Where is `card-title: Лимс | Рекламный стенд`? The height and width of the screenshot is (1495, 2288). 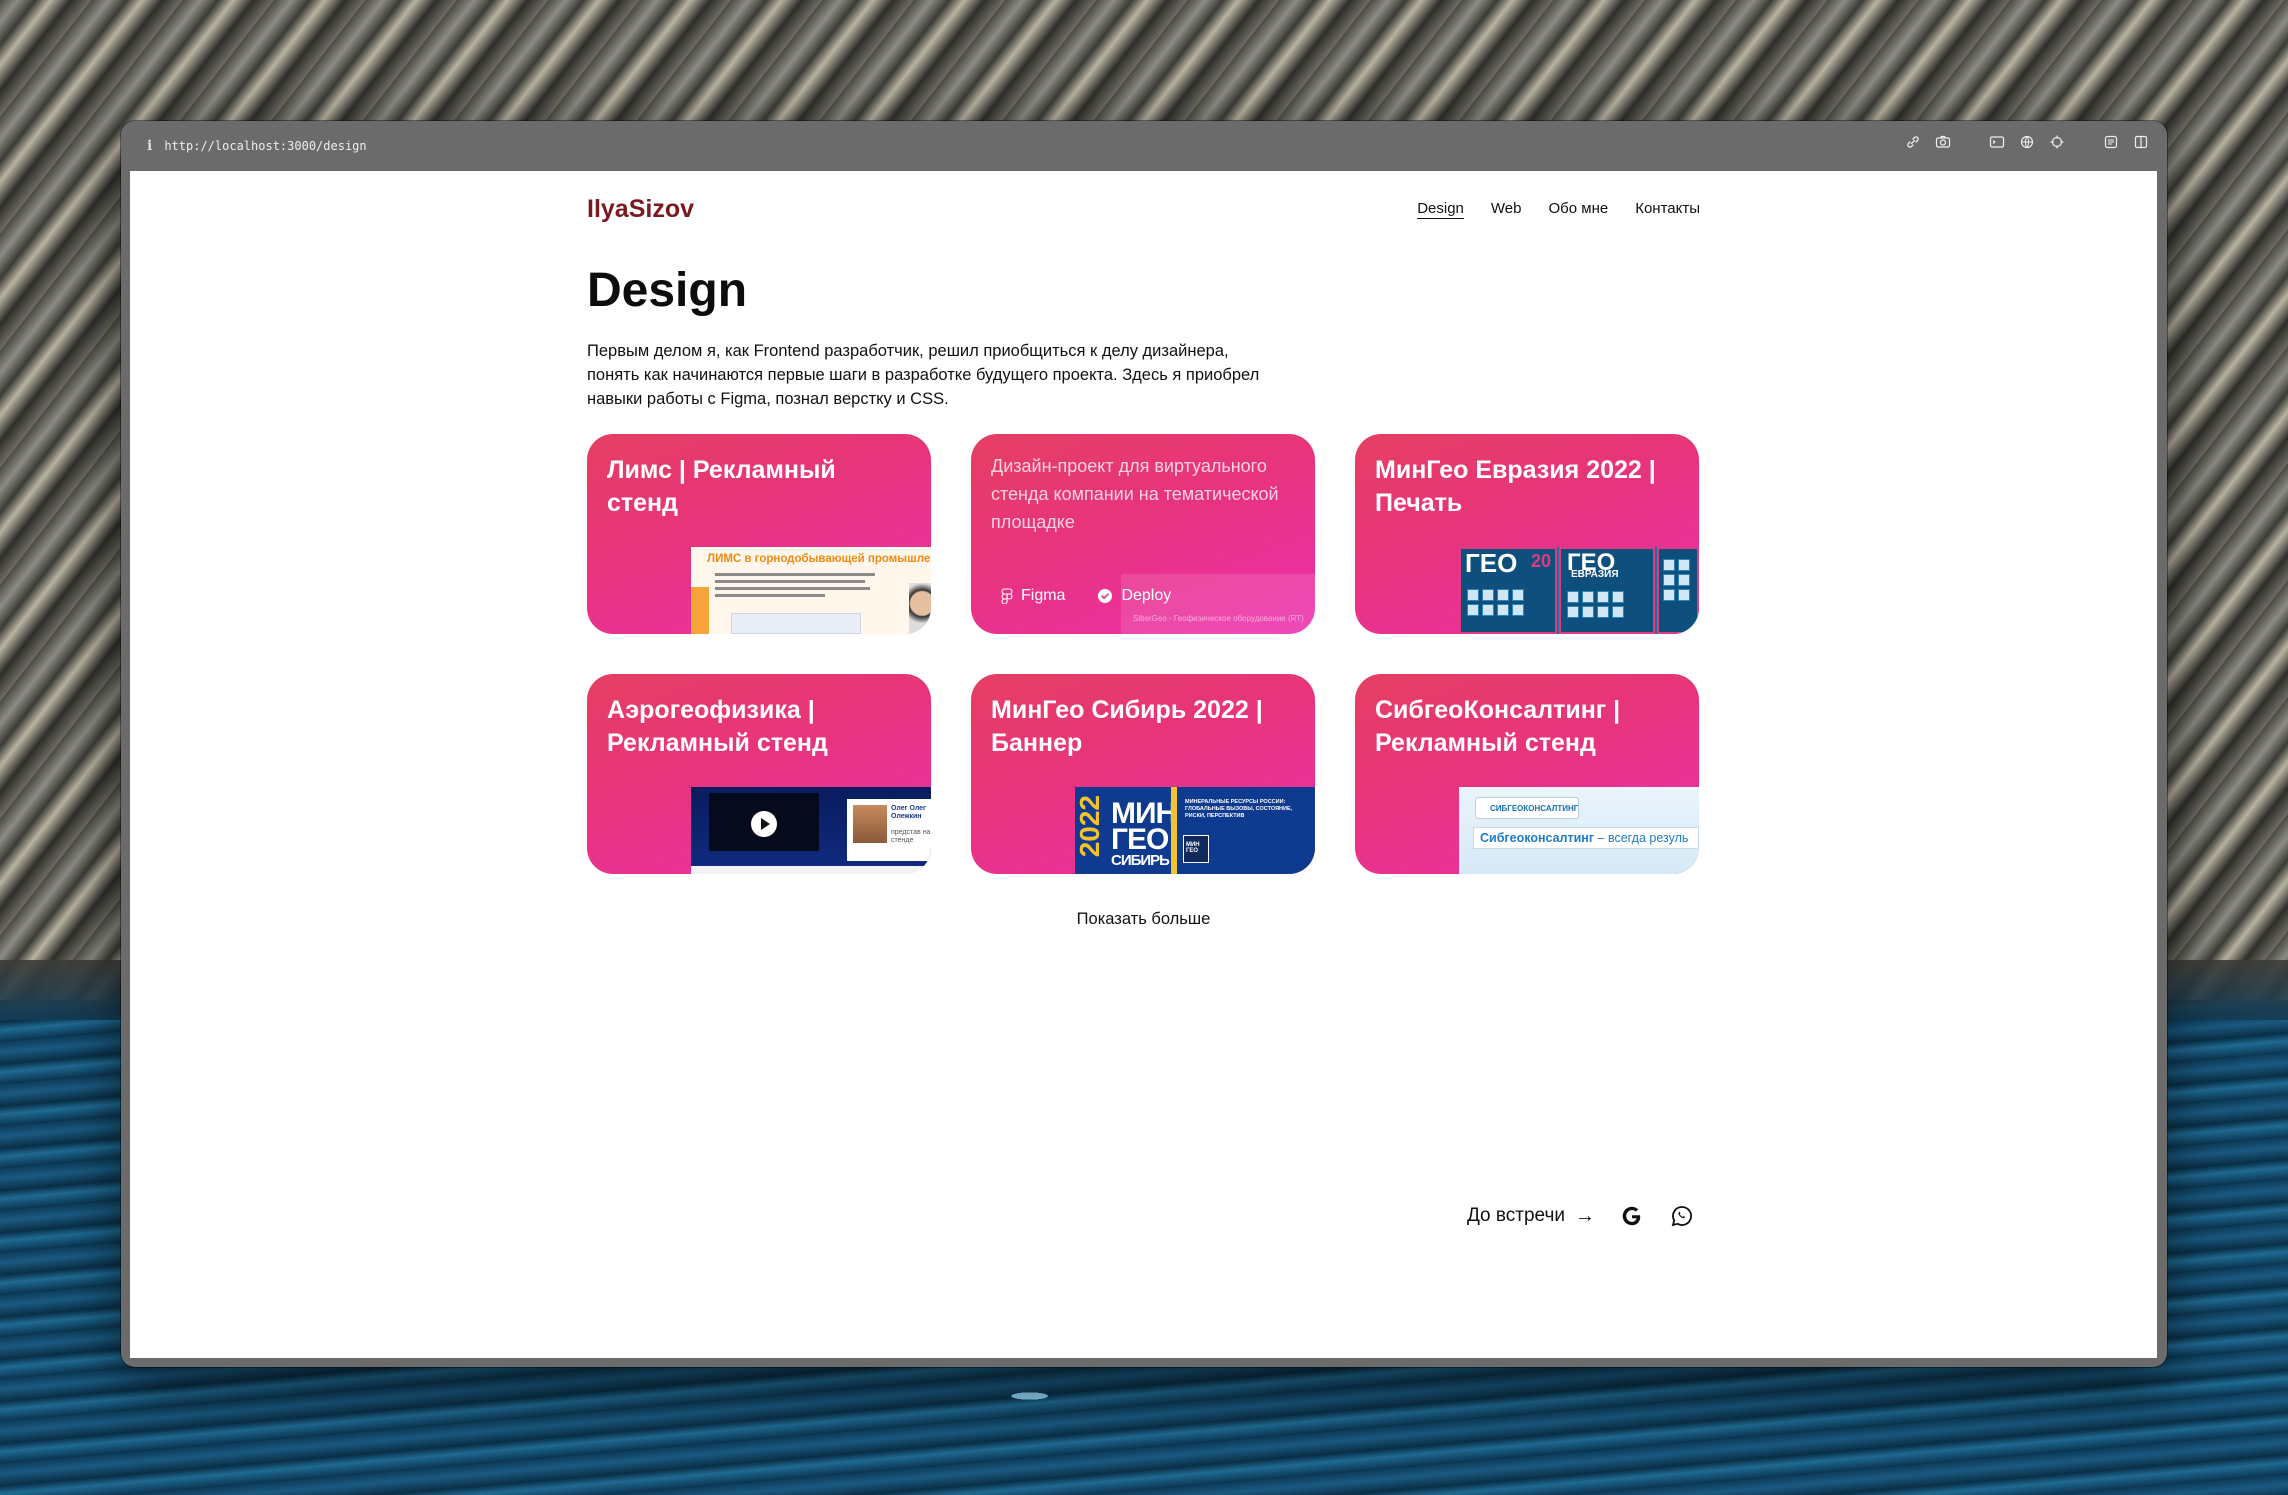 card-title: Лимс | Рекламный стенд is located at coordinates (721, 486).